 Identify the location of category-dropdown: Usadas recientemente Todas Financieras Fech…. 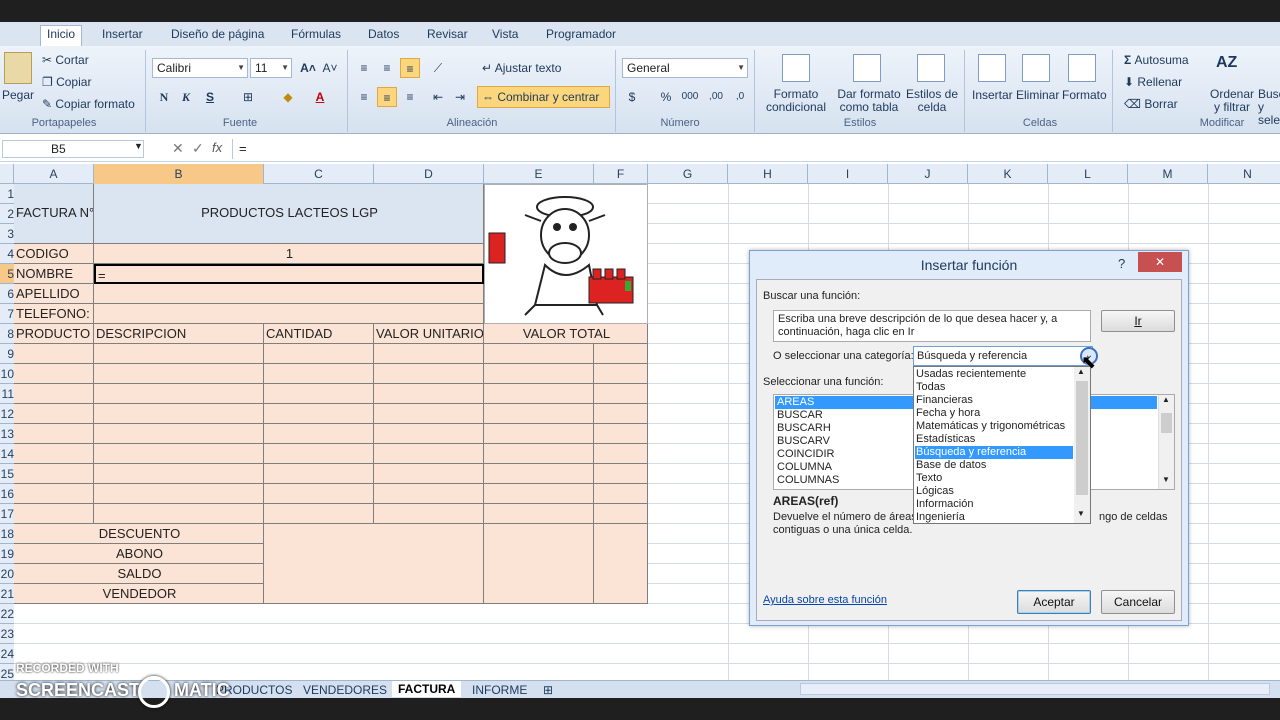
(1002, 445).